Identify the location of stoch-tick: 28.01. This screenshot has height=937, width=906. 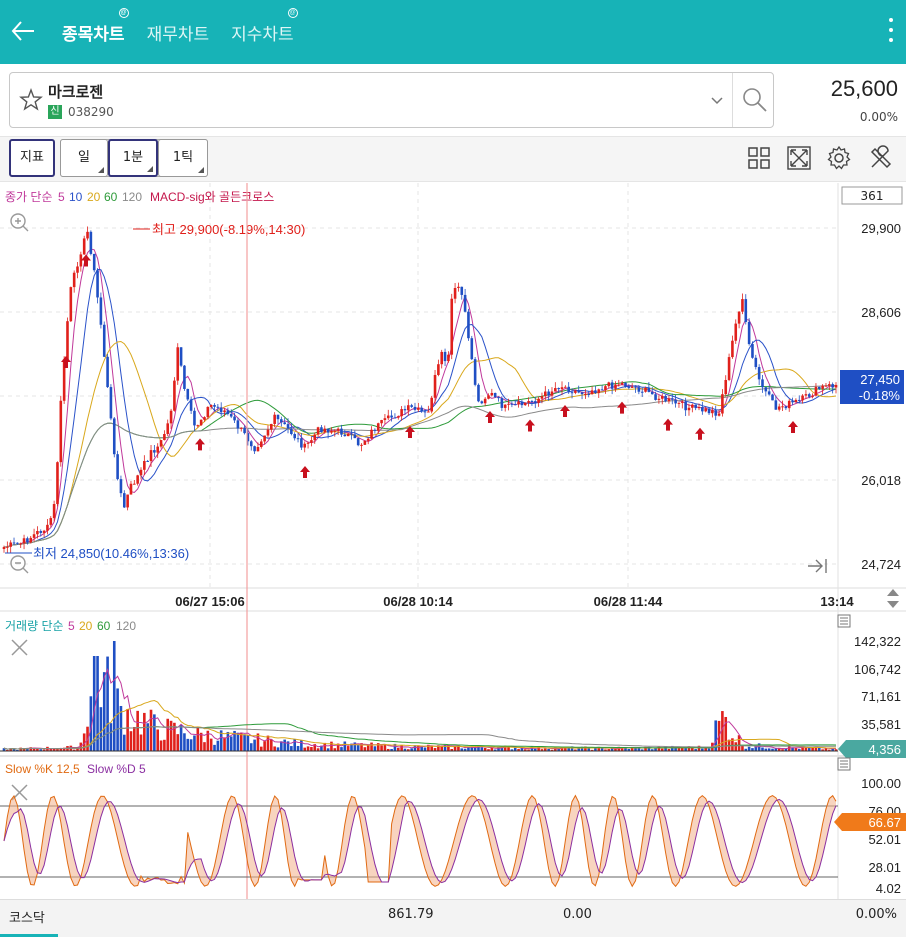
(884, 867).